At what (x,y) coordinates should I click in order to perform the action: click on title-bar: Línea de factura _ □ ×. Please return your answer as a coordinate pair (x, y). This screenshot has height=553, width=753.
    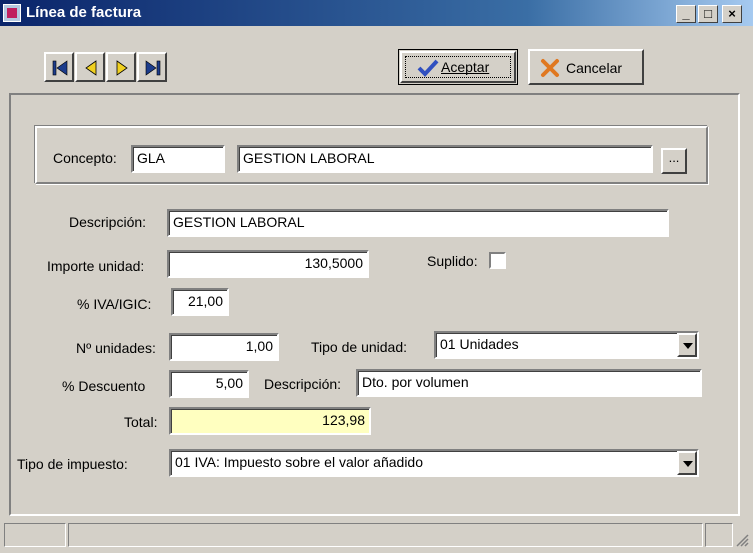
    Looking at the image, I should click on (376, 13).